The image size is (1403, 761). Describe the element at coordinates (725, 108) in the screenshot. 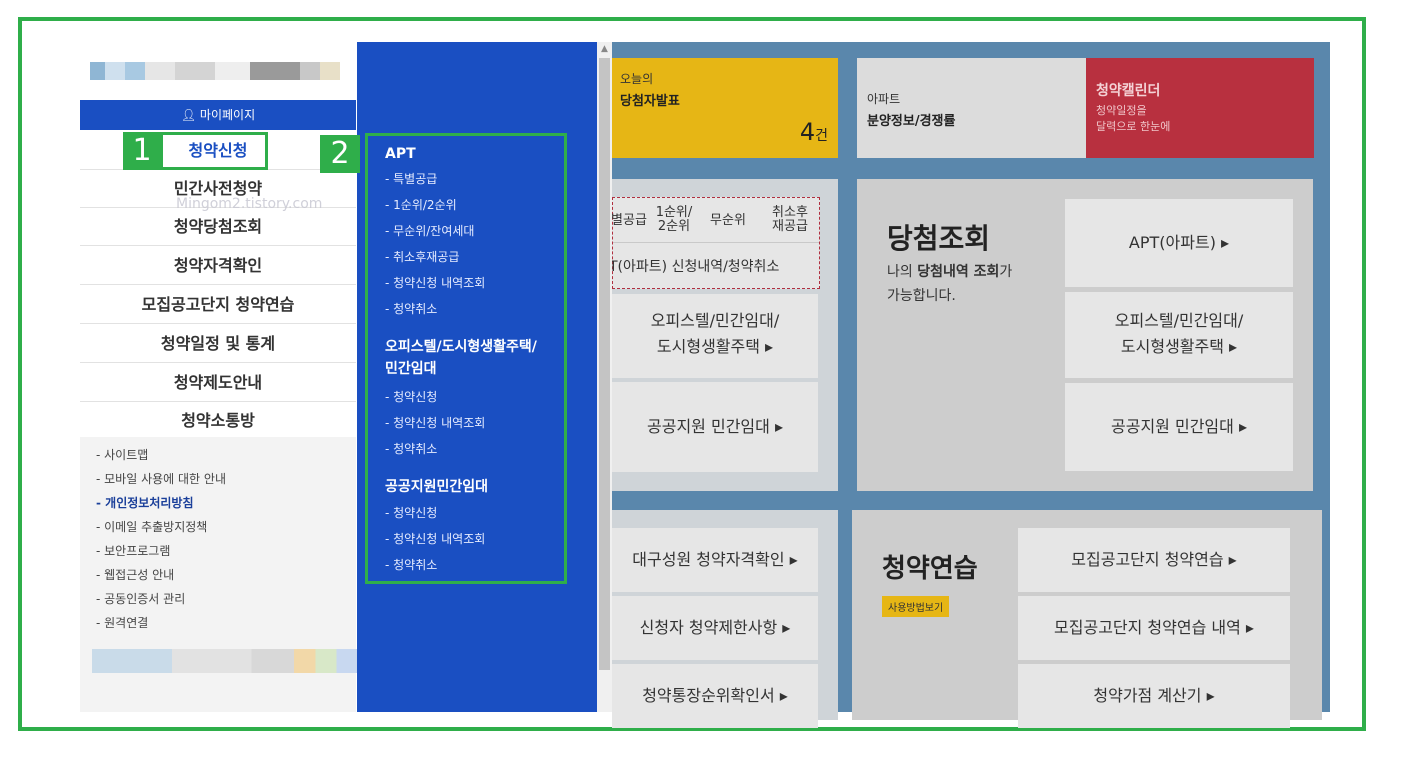

I see `today-winners-card: 오늘의 당첨자발표 4건` at that location.